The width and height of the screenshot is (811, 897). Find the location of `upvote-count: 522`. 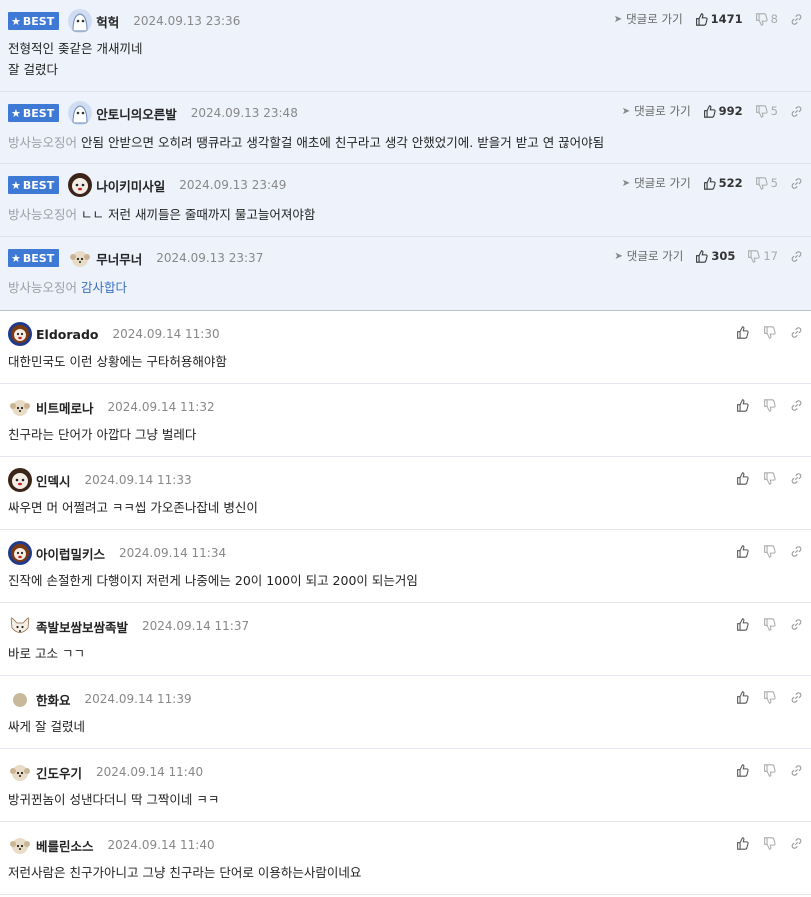

upvote-count: 522 is located at coordinates (730, 183).